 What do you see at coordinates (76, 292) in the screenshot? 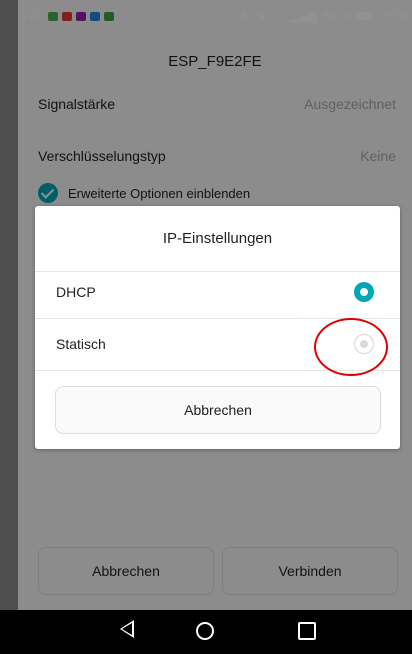
I see `option-label: DHCP` at bounding box center [76, 292].